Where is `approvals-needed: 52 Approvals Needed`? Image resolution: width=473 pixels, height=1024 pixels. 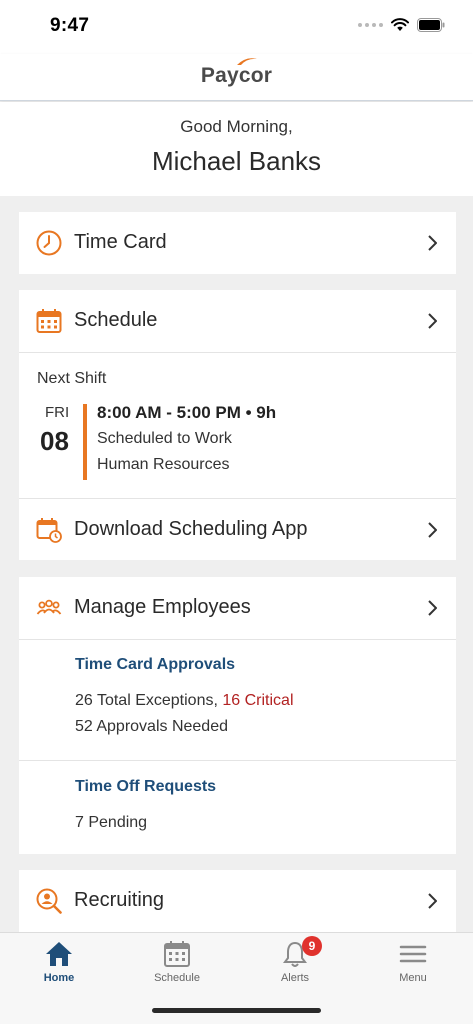
approvals-needed: 52 Approvals Needed is located at coordinates (151, 726).